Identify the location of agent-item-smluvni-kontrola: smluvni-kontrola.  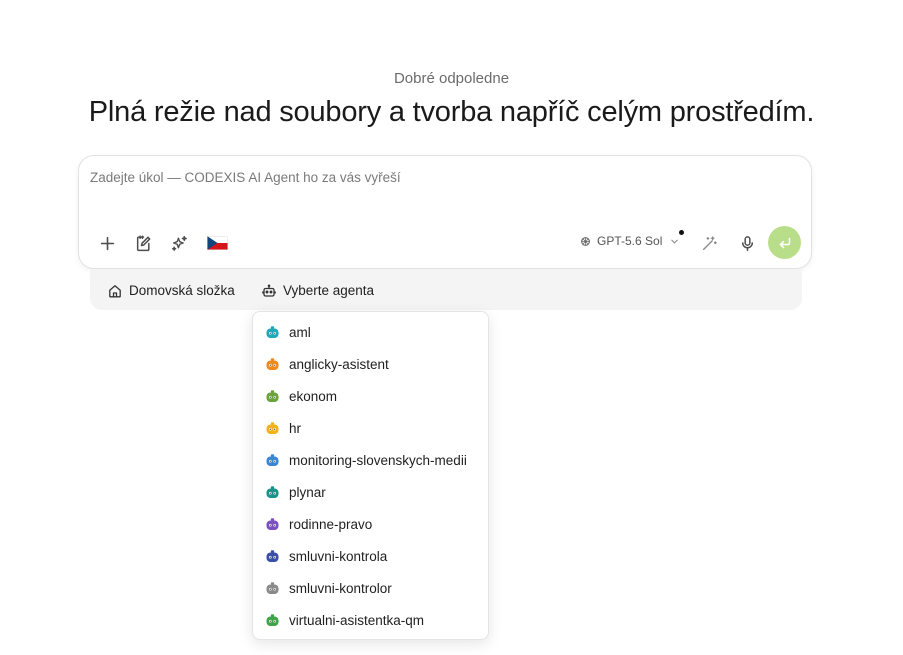
(372, 556).